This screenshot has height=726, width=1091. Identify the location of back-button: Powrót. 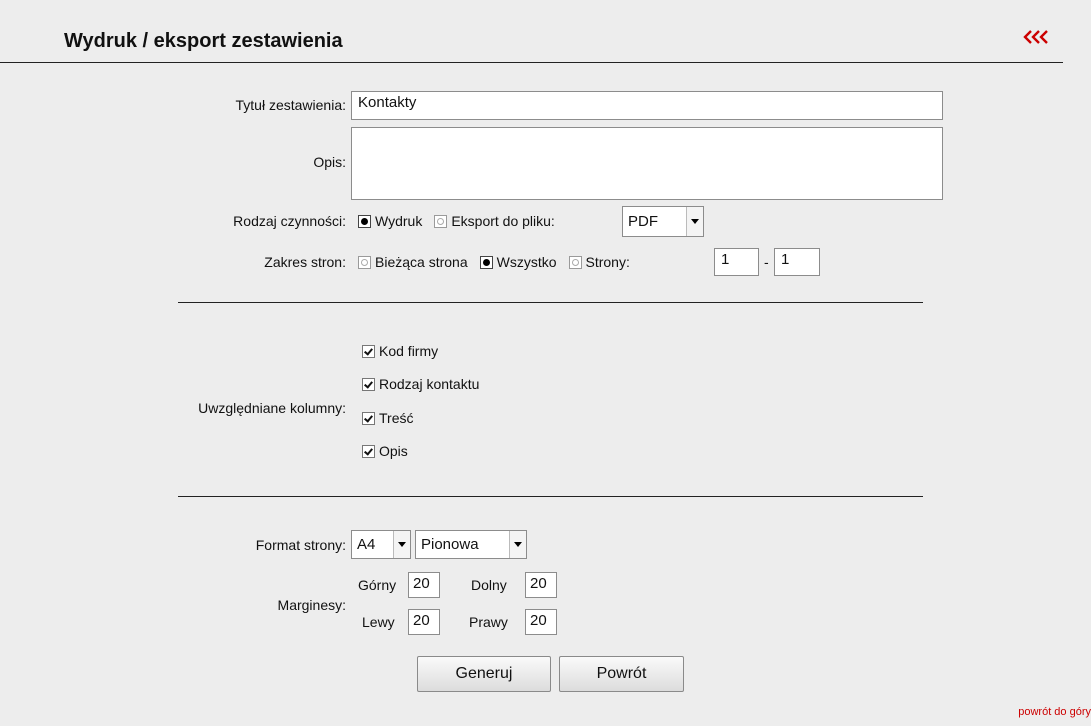
(621, 674).